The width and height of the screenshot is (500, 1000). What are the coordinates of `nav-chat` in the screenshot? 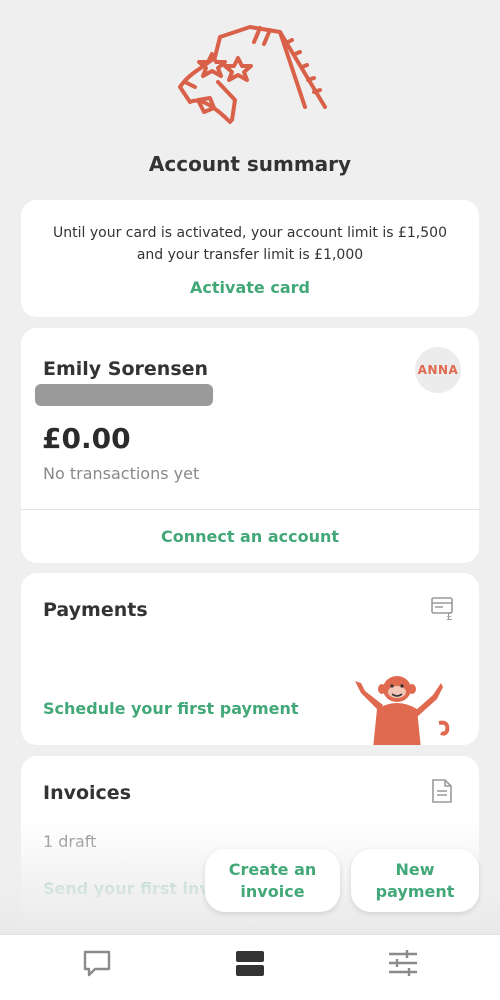 It's located at (97, 963).